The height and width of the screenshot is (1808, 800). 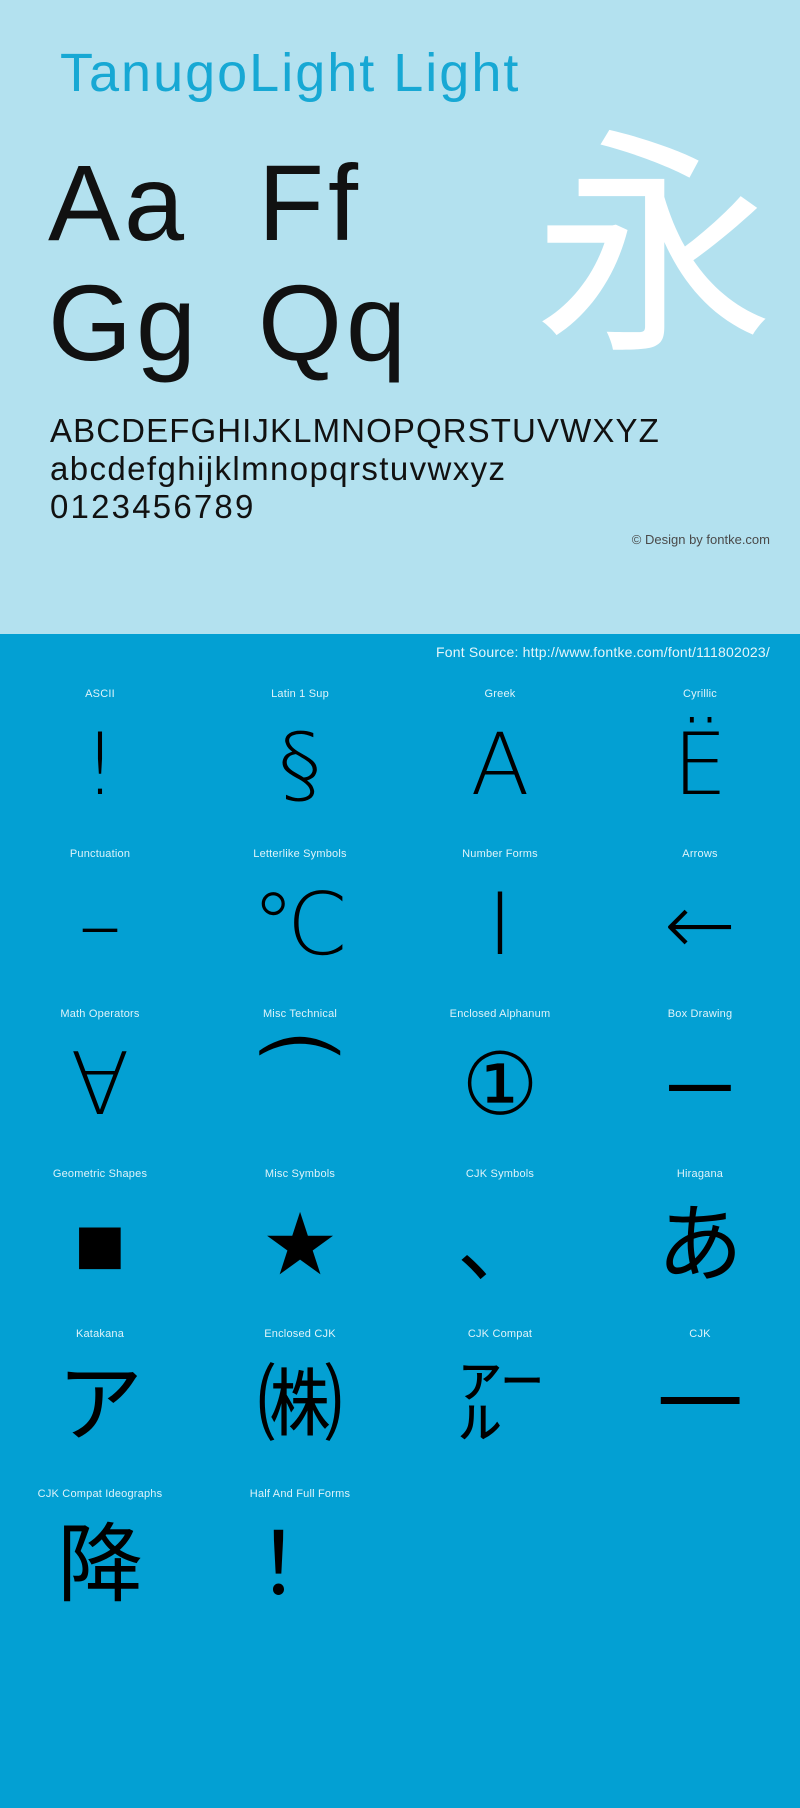 I want to click on glyph-cell: CJK Compat Ideographs 降, so click(x=100, y=1564).